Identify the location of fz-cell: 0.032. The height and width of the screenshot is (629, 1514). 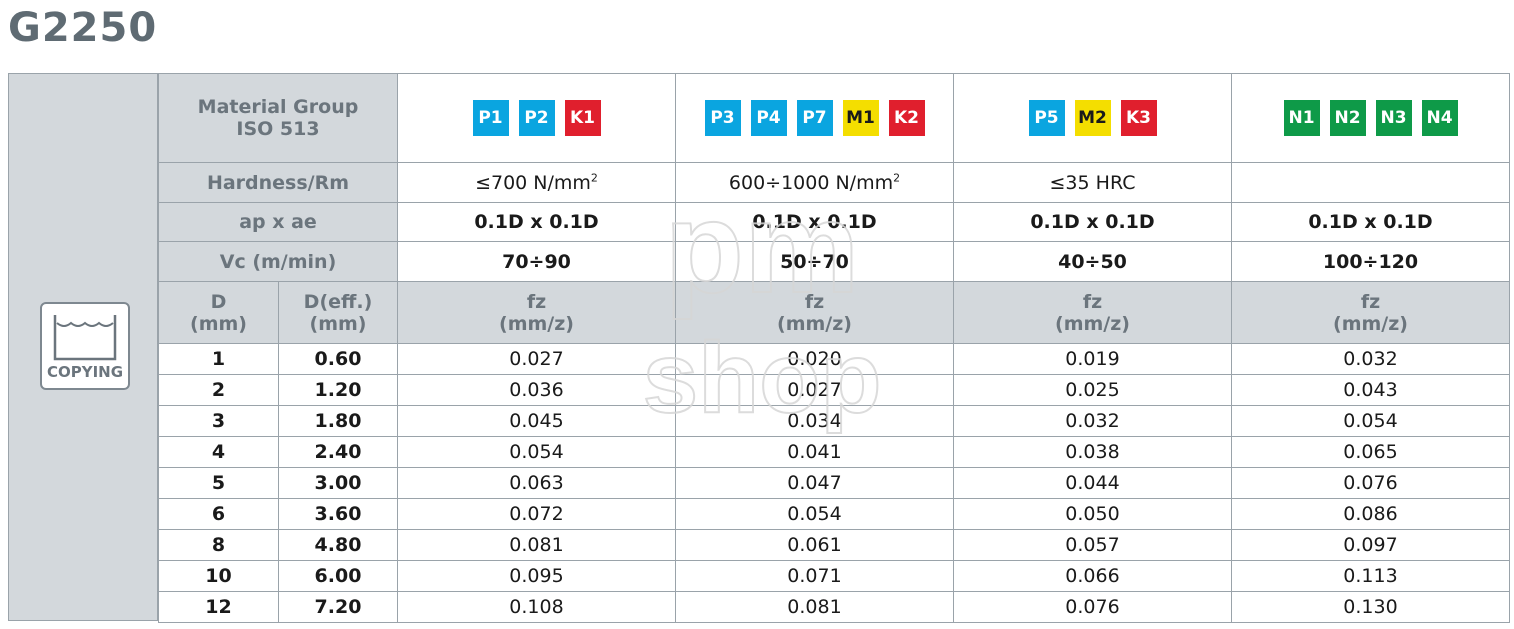
(1370, 359).